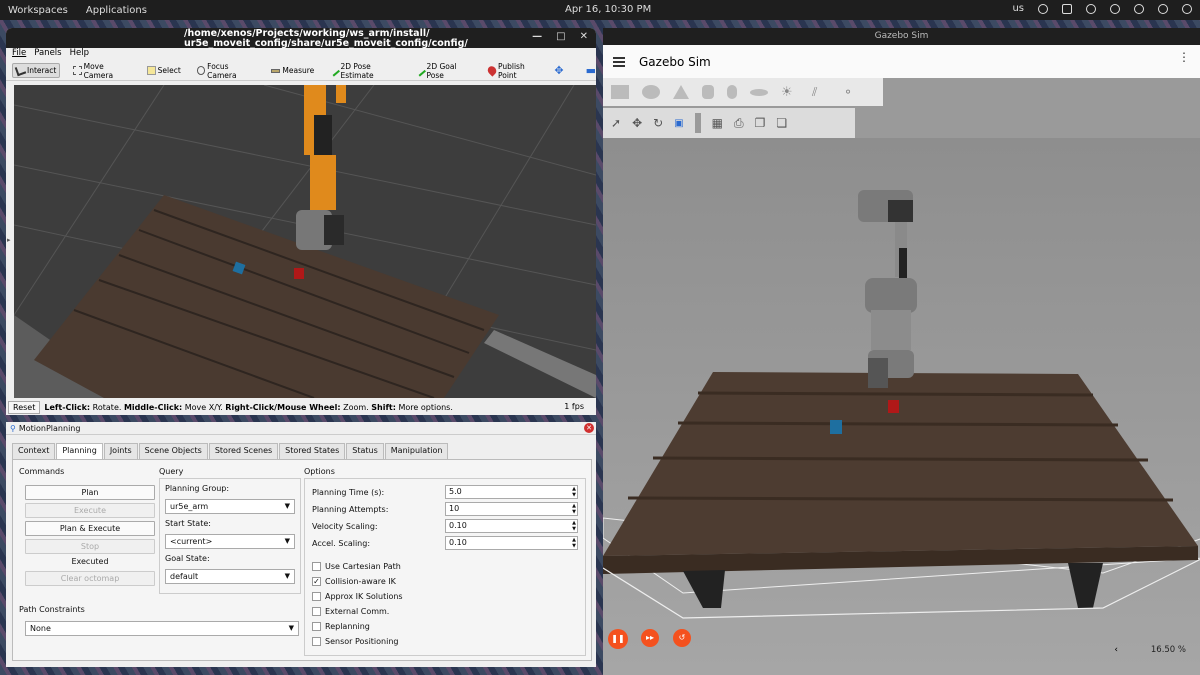 This screenshot has height=675, width=1200. What do you see at coordinates (608, 9) in the screenshot?
I see `clock: Apr 16, 10:30 PM` at bounding box center [608, 9].